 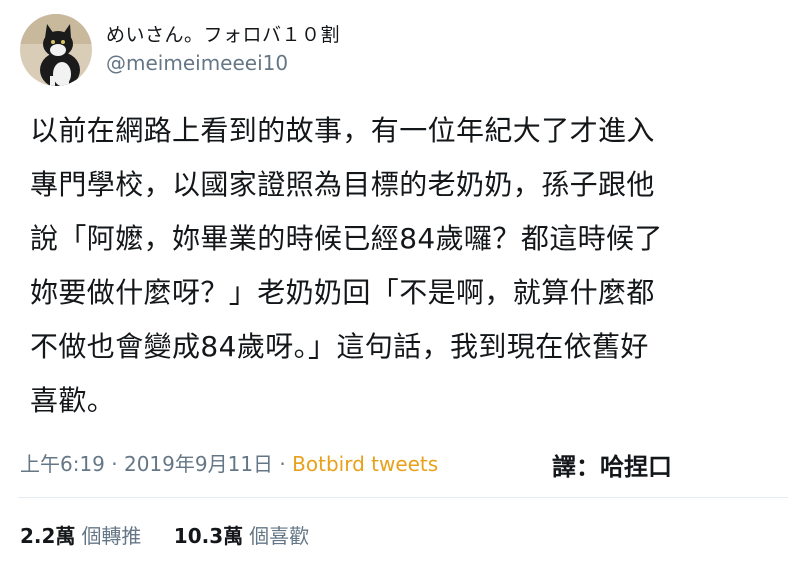 I want to click on tweet-line: 不做也會變成84歲呀。」這句話，我到現在依舊好, so click(x=339, y=346).